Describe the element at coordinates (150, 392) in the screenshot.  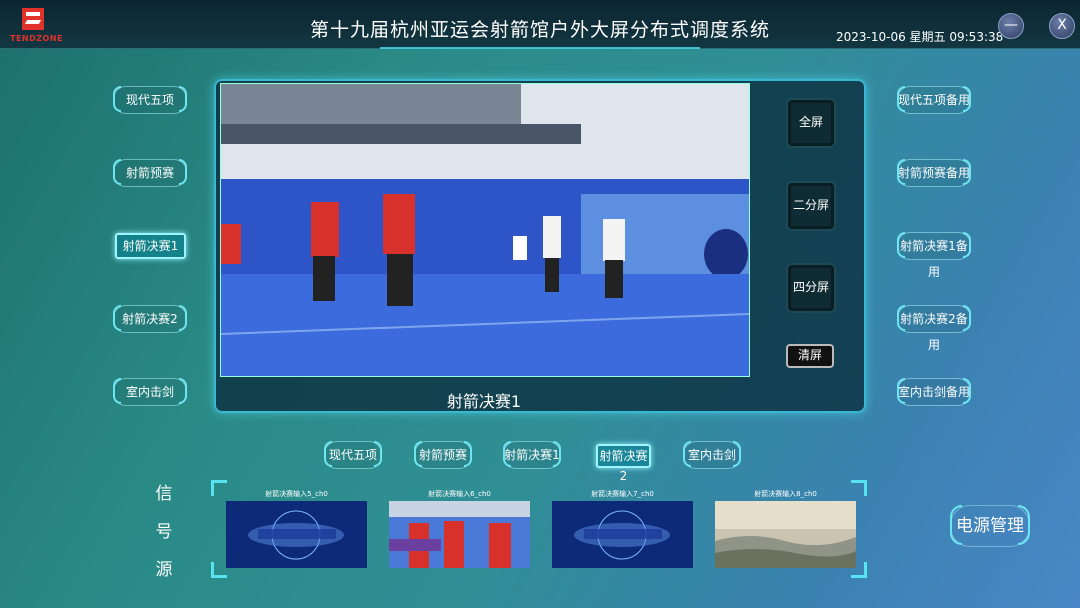
I see `left-menu-item-5: 室内击剑` at that location.